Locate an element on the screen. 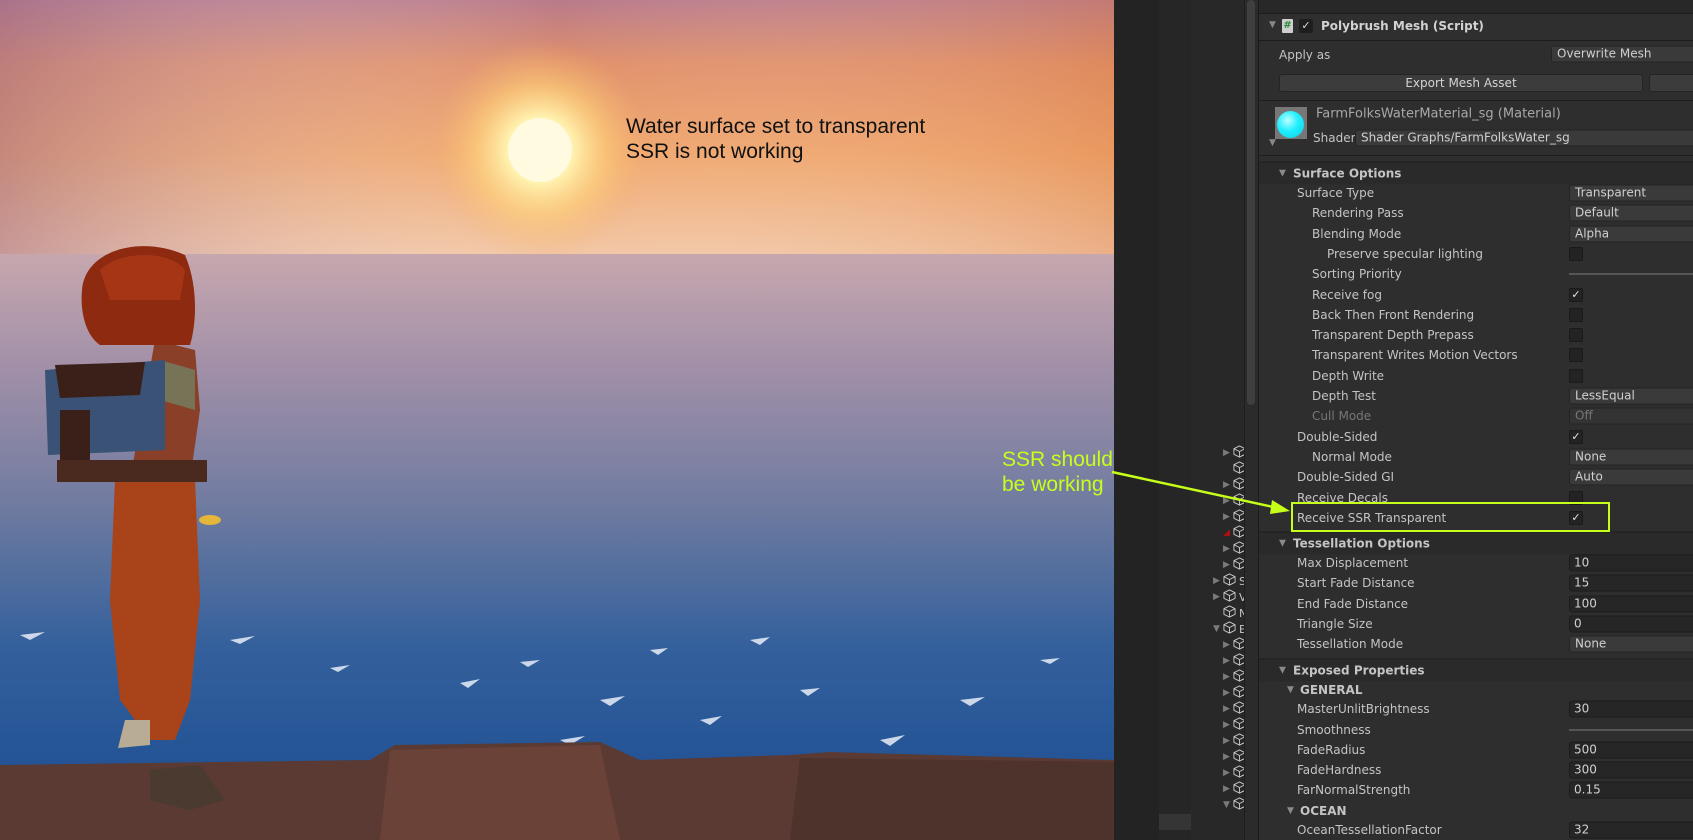 The height and width of the screenshot is (840, 1693). hierarchy-item: ▶ S is located at coordinates (1228, 581).